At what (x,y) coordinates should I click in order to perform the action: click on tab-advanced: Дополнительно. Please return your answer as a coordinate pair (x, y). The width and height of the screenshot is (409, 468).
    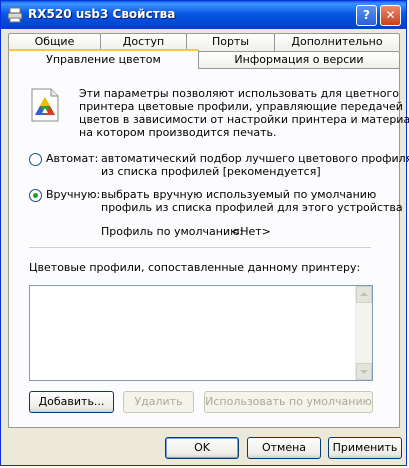
    Looking at the image, I should click on (337, 42).